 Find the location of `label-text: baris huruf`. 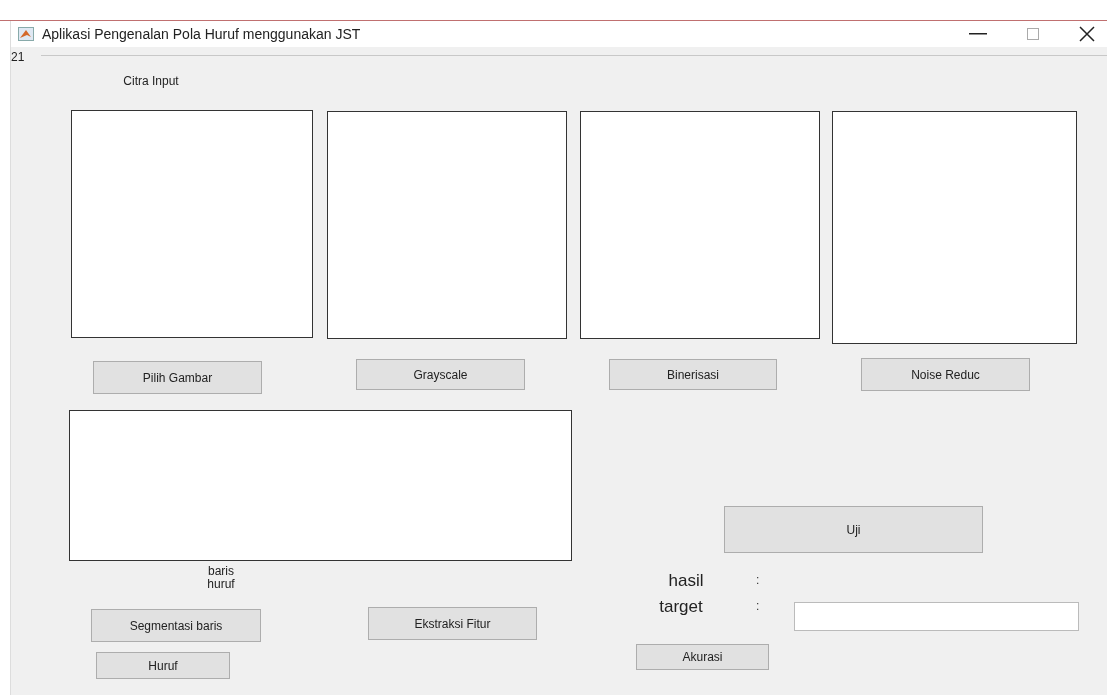

label-text: baris huruf is located at coordinates (221, 579).